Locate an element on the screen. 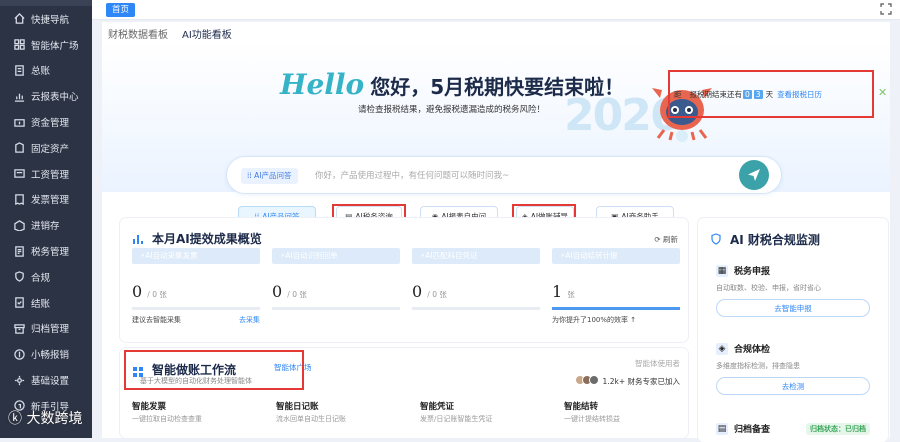  sidebar-item-8: 进销存 is located at coordinates (46, 225).